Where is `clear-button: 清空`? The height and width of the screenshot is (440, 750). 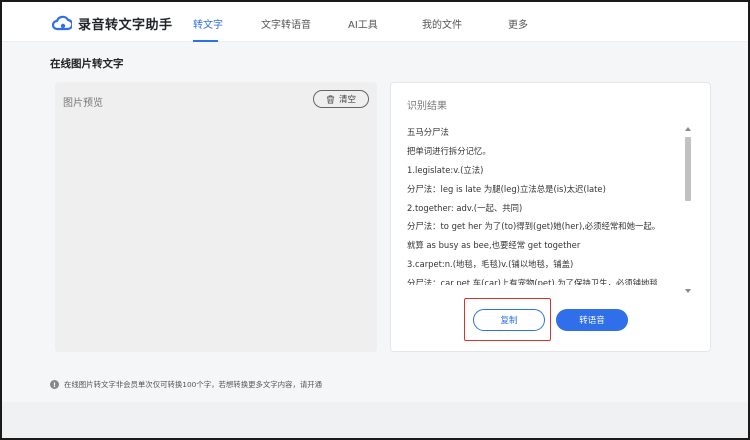
clear-button: 清空 is located at coordinates (341, 99).